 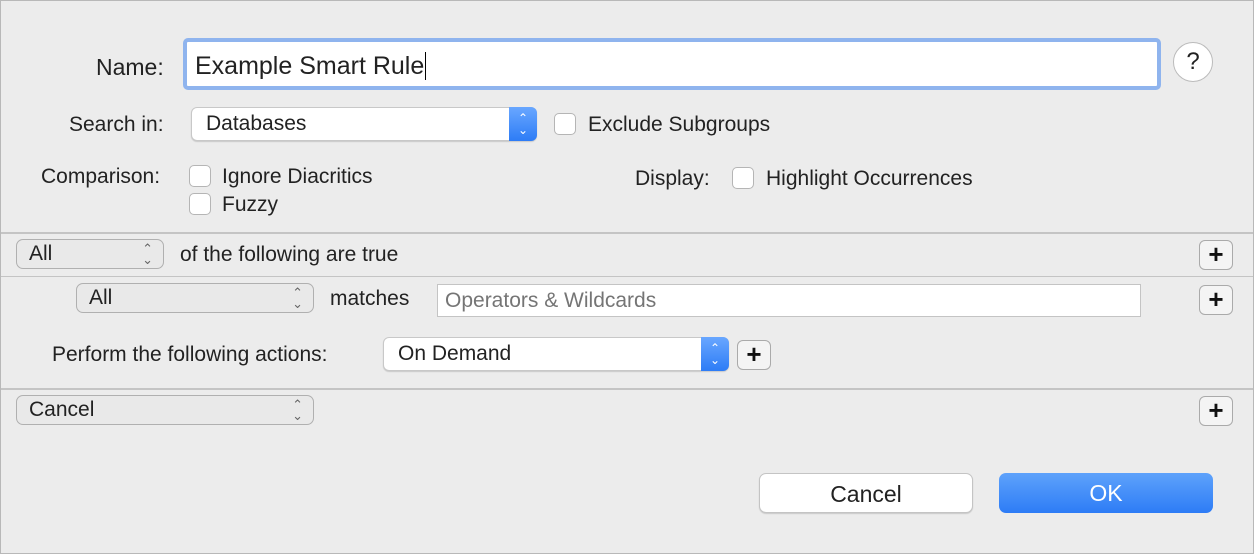 I want to click on name-field: Example Smart Rule, so click(x=672, y=64).